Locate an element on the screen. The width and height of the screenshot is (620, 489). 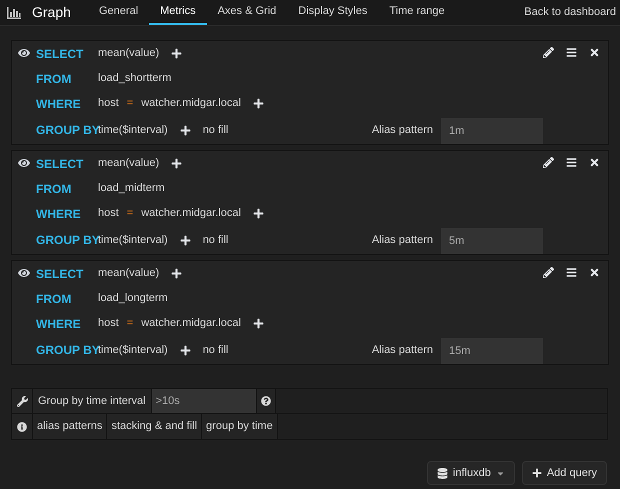
add-query-button: Add query is located at coordinates (564, 473).